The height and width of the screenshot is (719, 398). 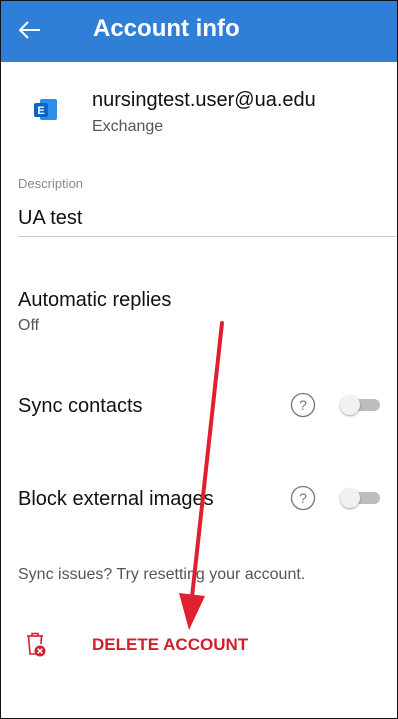 I want to click on svg-text: E, so click(x=40, y=111).